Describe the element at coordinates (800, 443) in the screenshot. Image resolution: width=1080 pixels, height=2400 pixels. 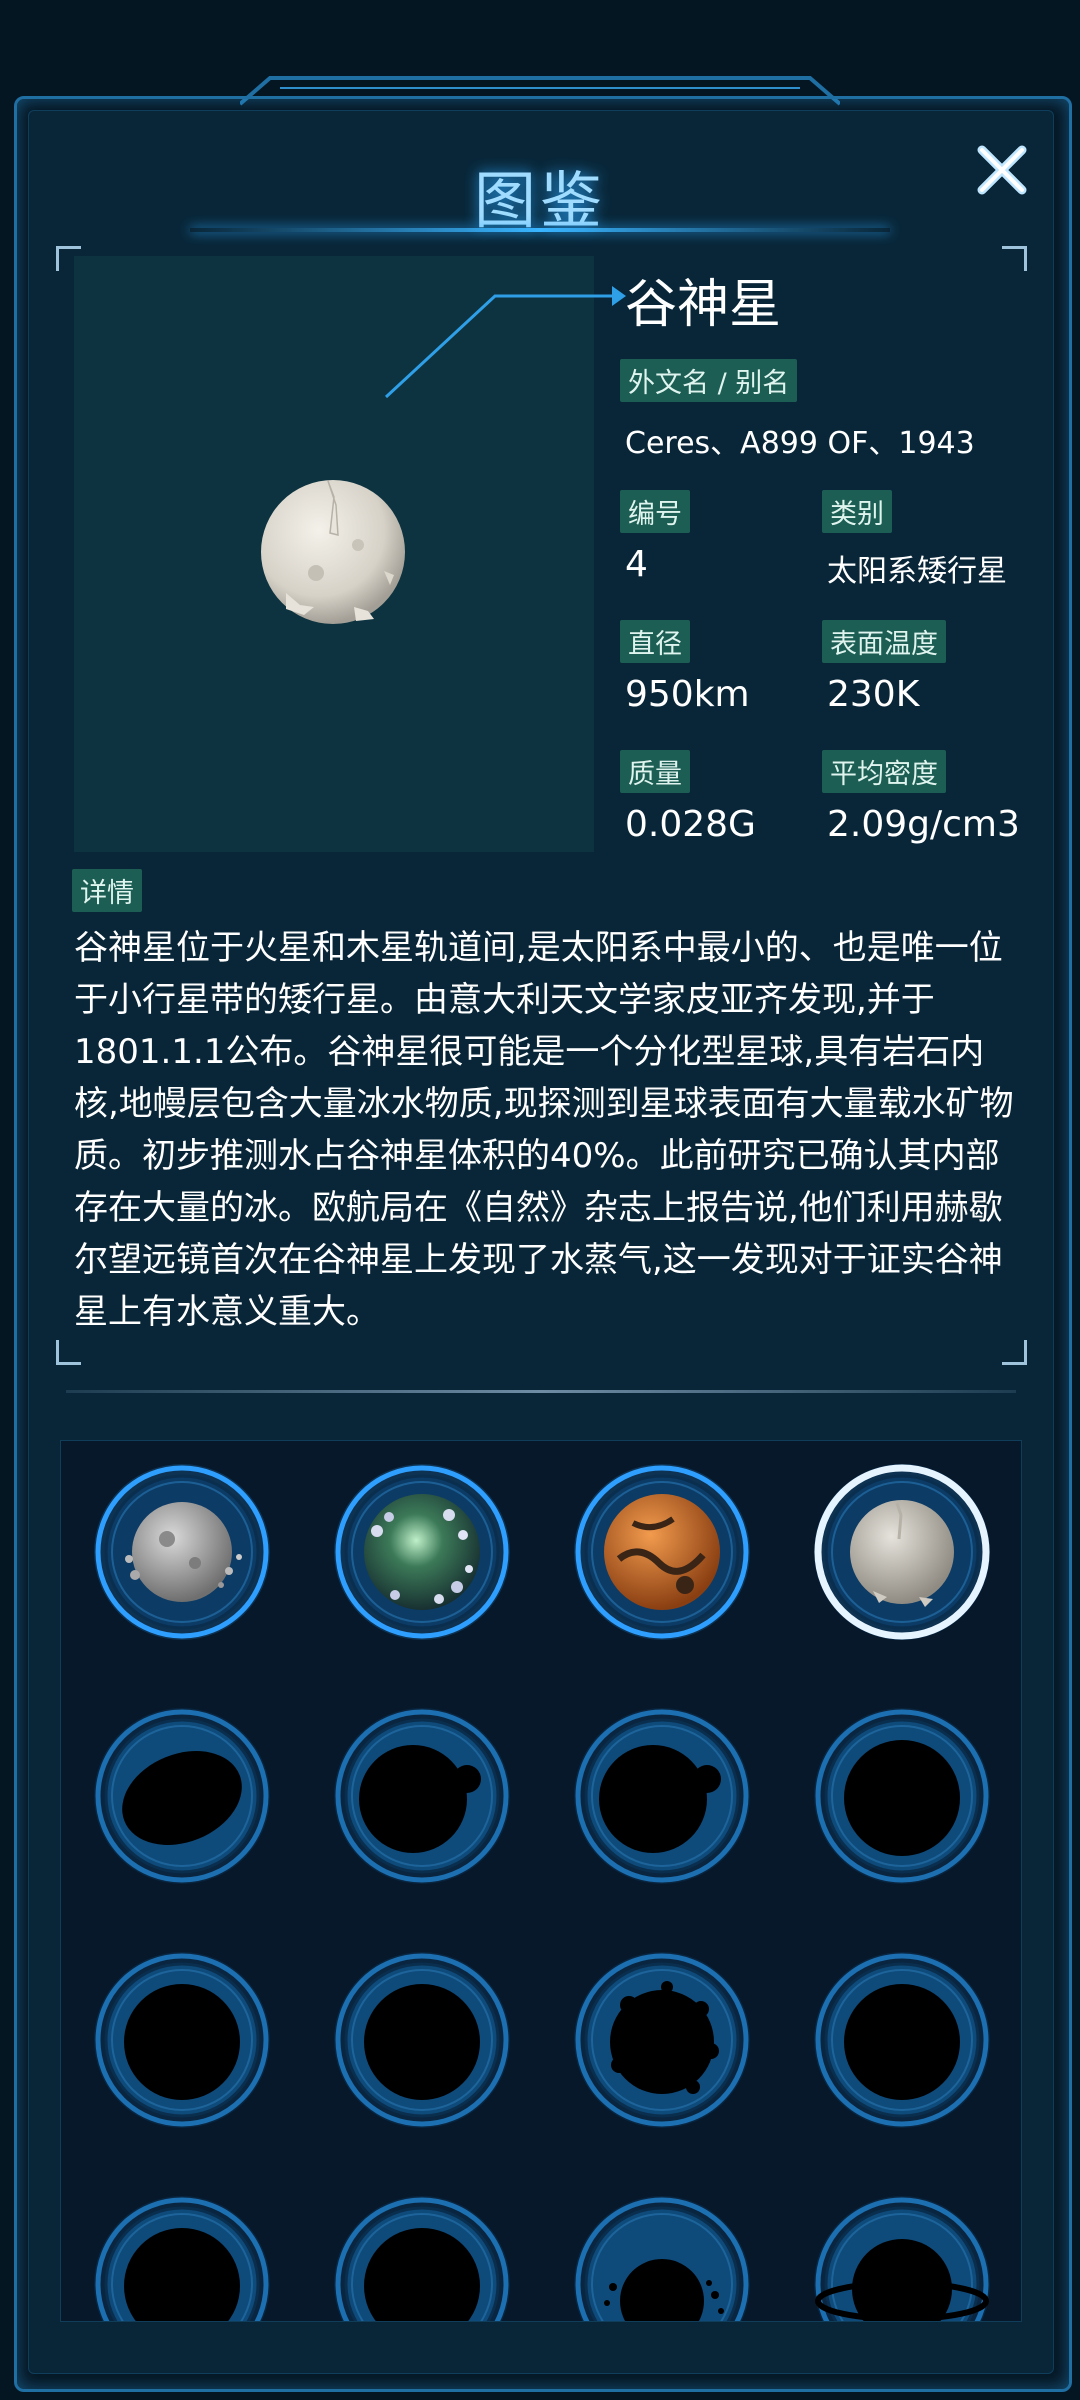
I see `alias-value: Ceres、A899 OF、1943` at that location.